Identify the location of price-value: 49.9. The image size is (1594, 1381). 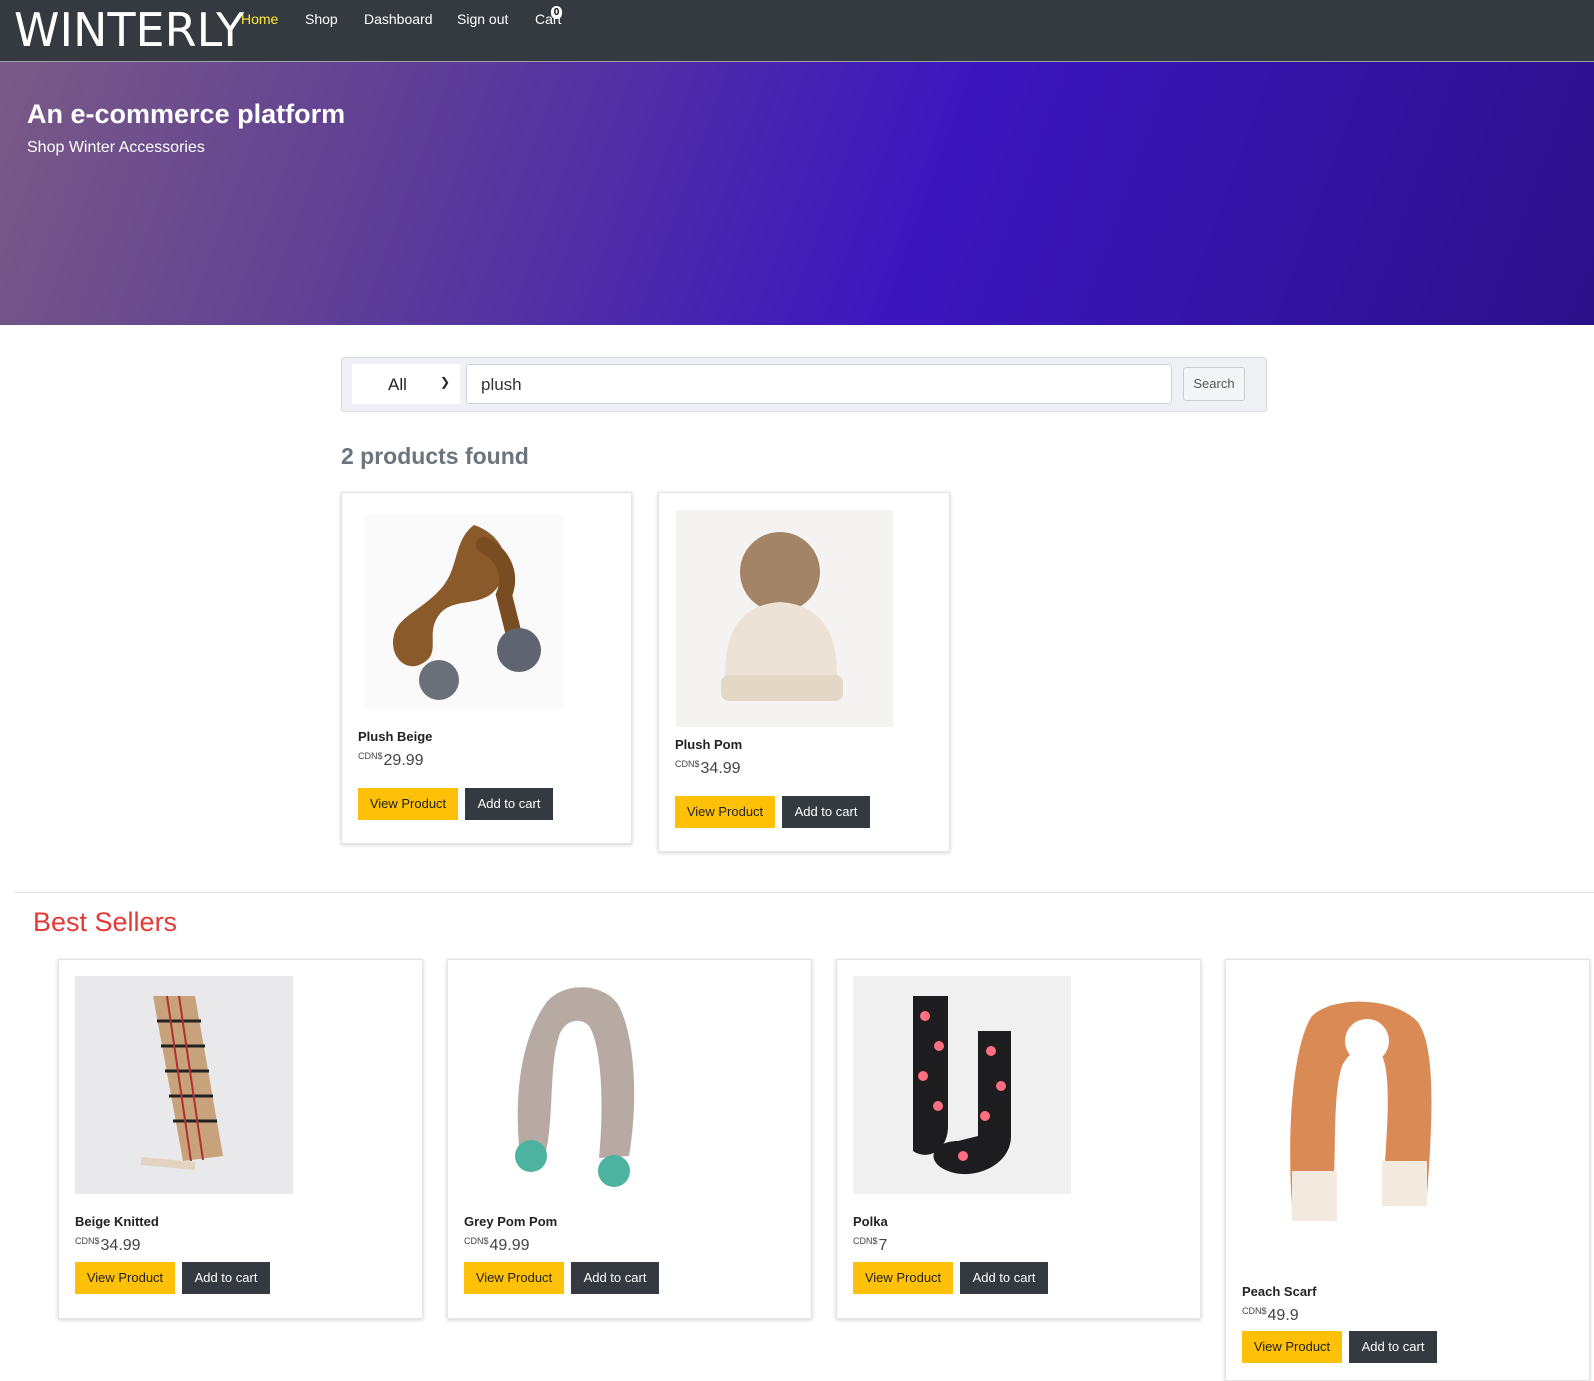
(1283, 1315).